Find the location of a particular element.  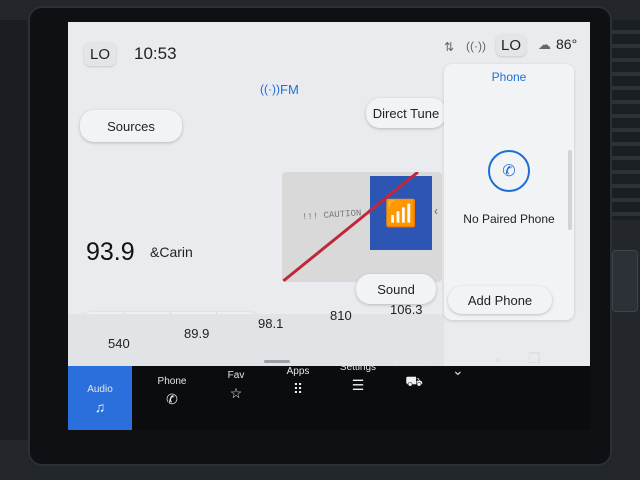

outside-temperature: 86° is located at coordinates (567, 44).